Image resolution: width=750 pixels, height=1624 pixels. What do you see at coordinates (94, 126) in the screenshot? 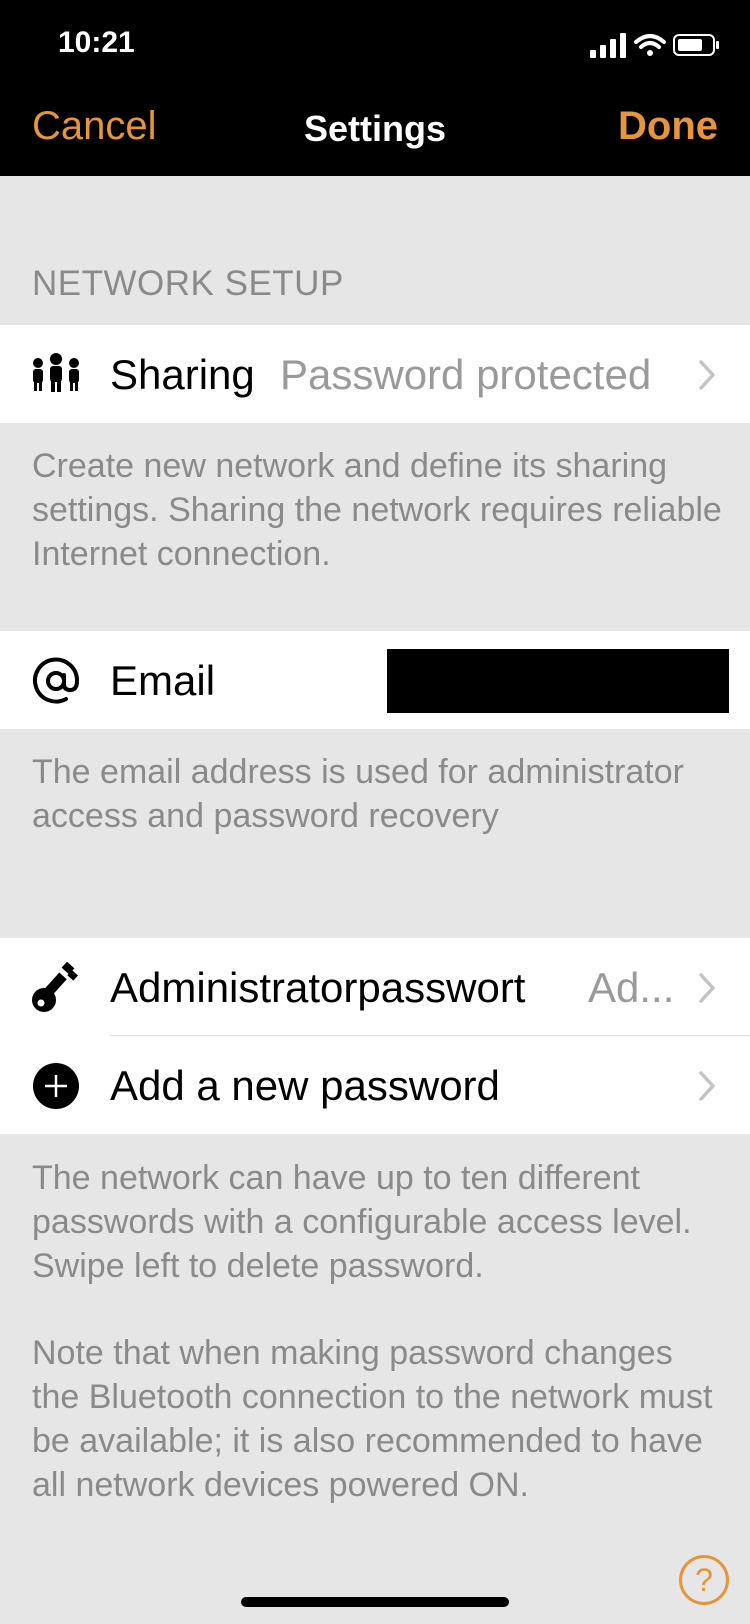
I see `cancel-button: Cancel` at bounding box center [94, 126].